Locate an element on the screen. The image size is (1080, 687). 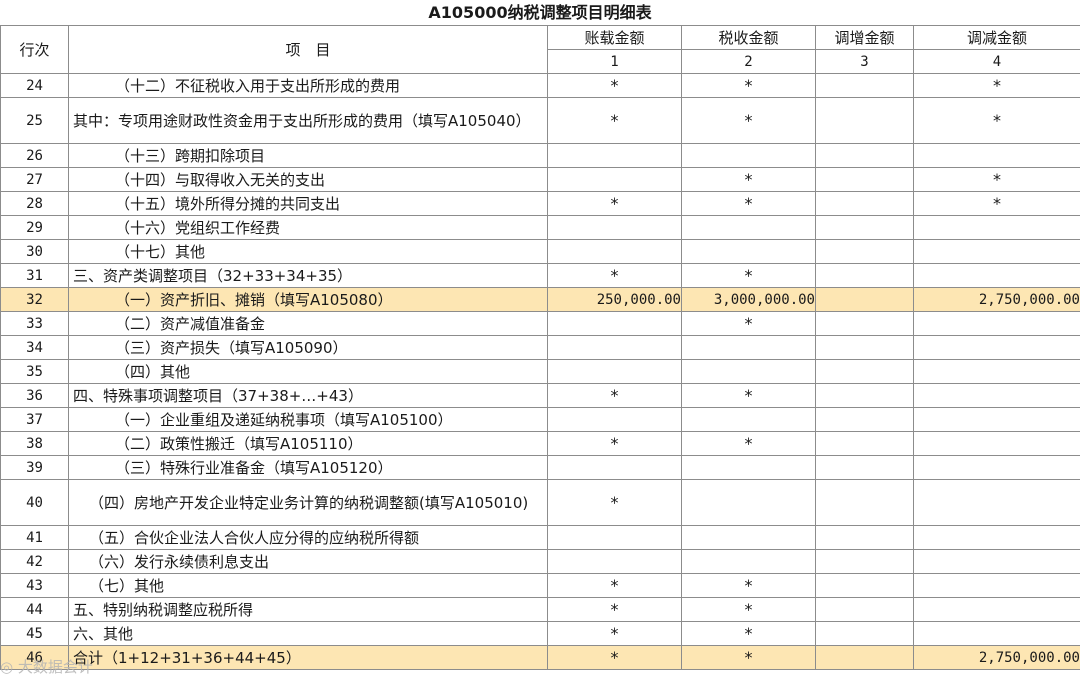
row-item-label: 其中：专项用途财政性资金用于支出所形成的费用（填写A105040） is located at coordinates (308, 120).